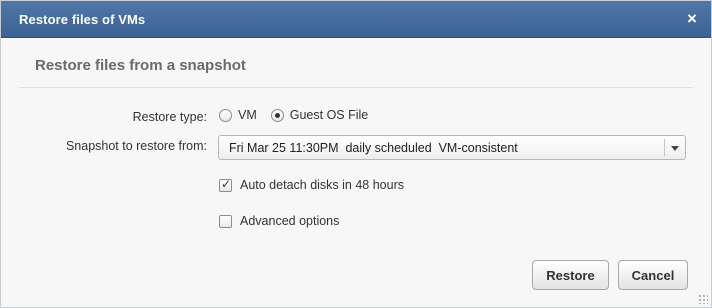 This screenshot has height=308, width=712. What do you see at coordinates (664, 147) in the screenshot?
I see `select-divider` at bounding box center [664, 147].